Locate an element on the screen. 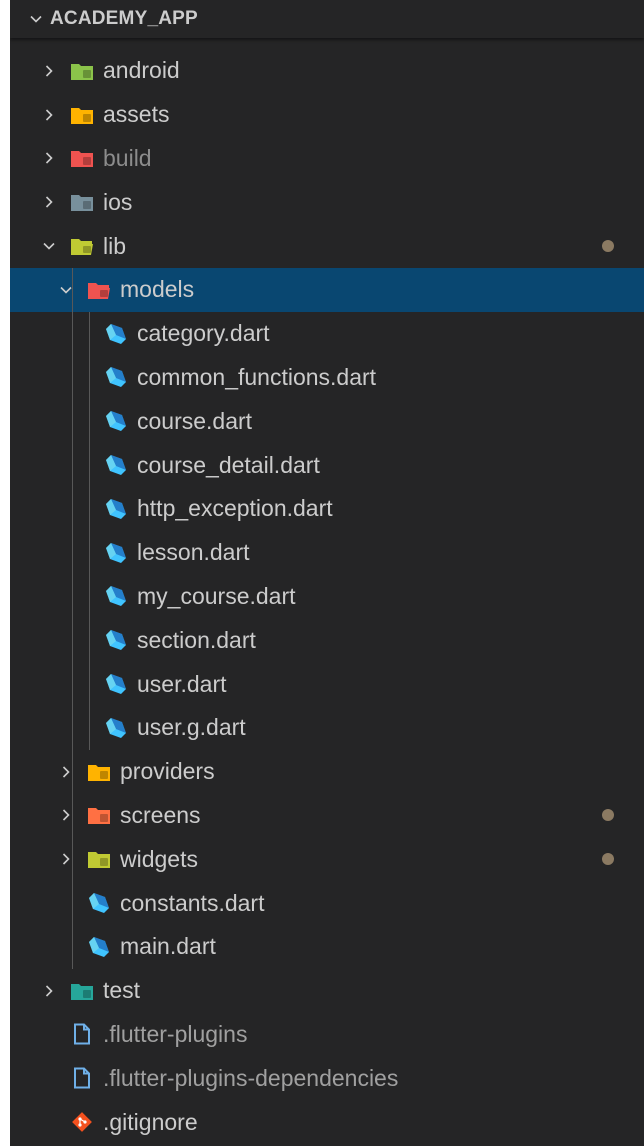 The width and height of the screenshot is (644, 1146). tree-item-label: course_detail.dart is located at coordinates (228, 464).